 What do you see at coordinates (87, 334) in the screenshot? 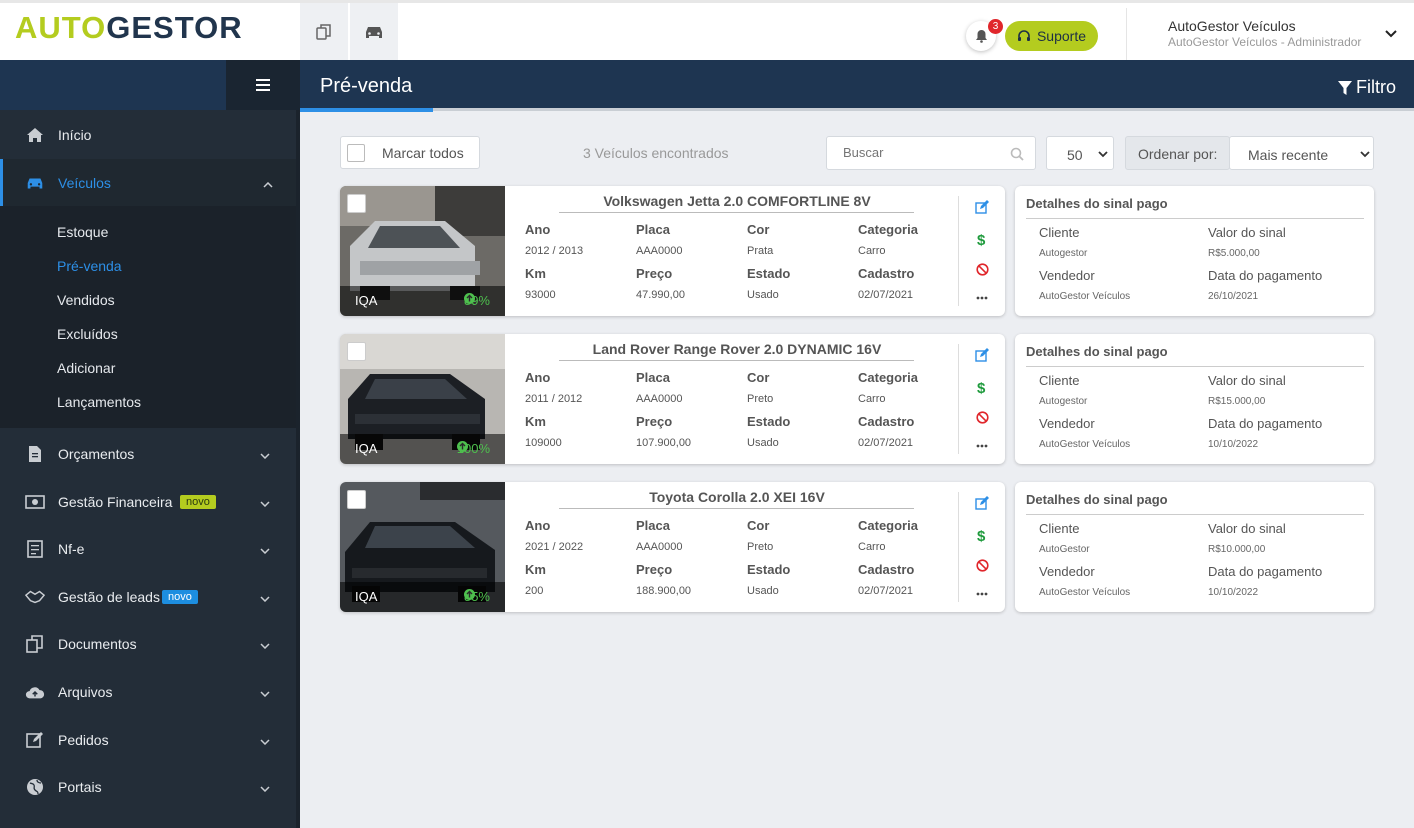
I see `submenu-excluidos: Excluídos` at bounding box center [87, 334].